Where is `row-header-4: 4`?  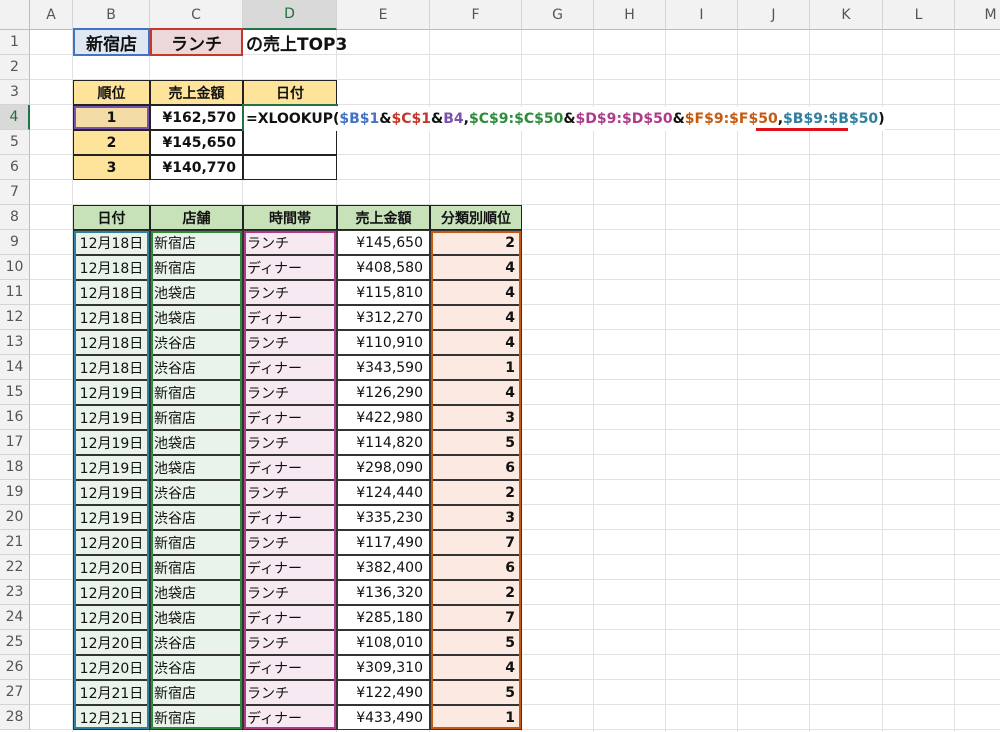
row-header-4: 4 is located at coordinates (15, 117).